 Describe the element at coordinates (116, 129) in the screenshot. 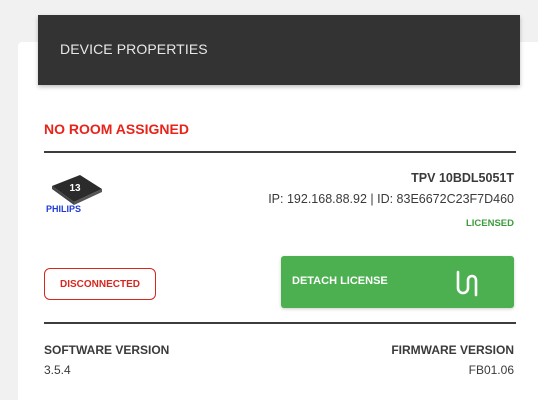

I see `room-assignment-status: NO ROOM ASSIGNED` at that location.